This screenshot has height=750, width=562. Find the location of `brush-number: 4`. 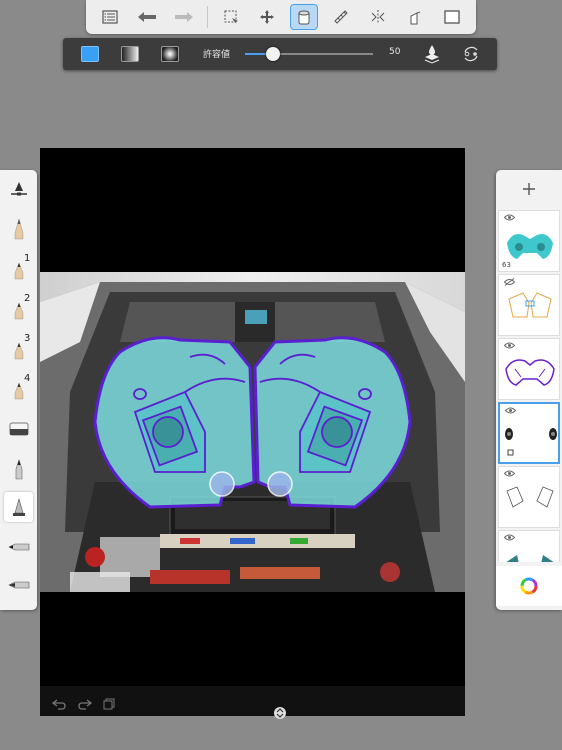

brush-number: 4 is located at coordinates (27, 378).